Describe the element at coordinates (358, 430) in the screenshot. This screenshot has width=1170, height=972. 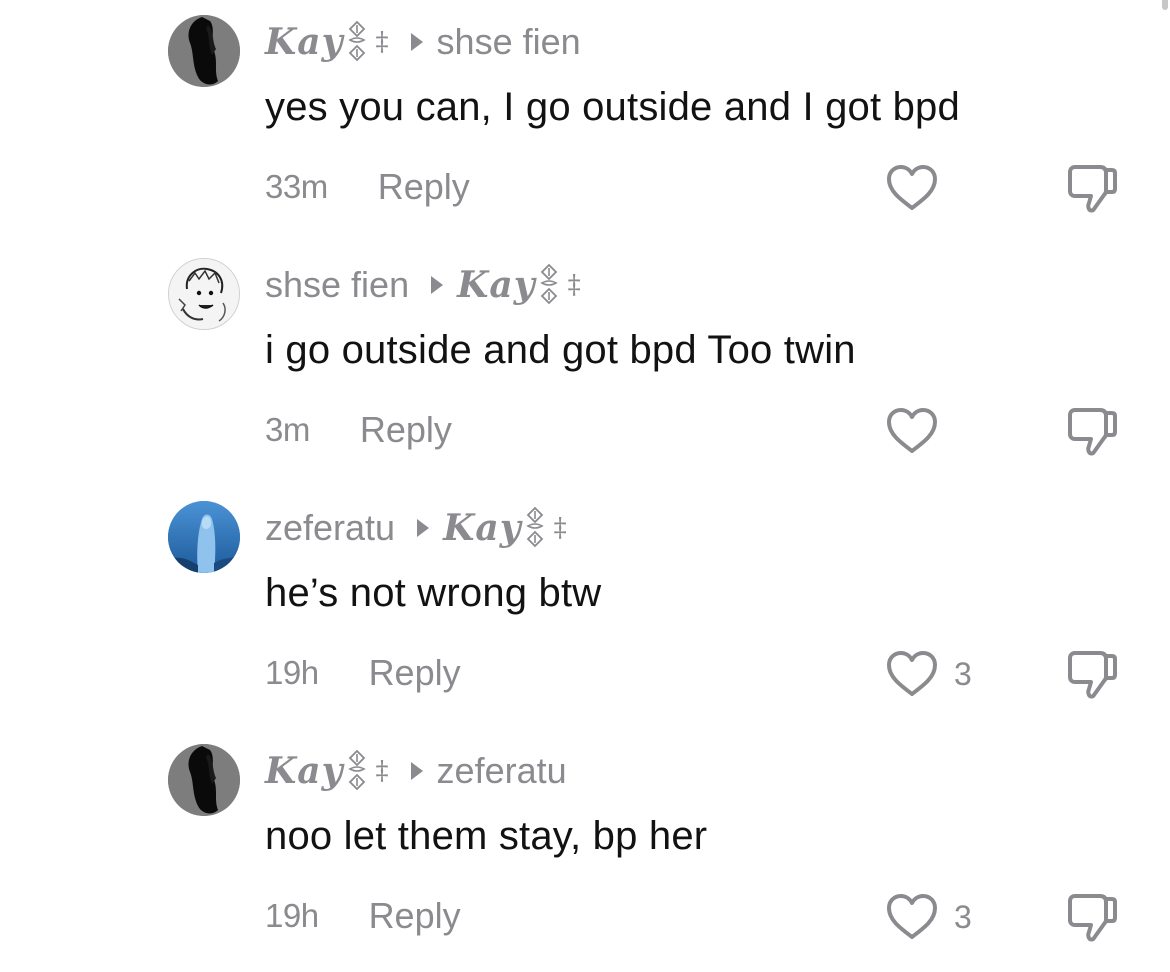
I see `comment-meta: 3m Reply` at that location.